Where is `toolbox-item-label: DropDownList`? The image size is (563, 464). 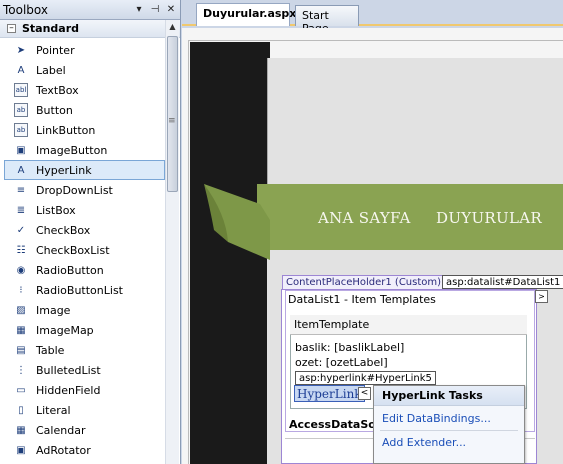 toolbox-item-label: DropDownList is located at coordinates (74, 190).